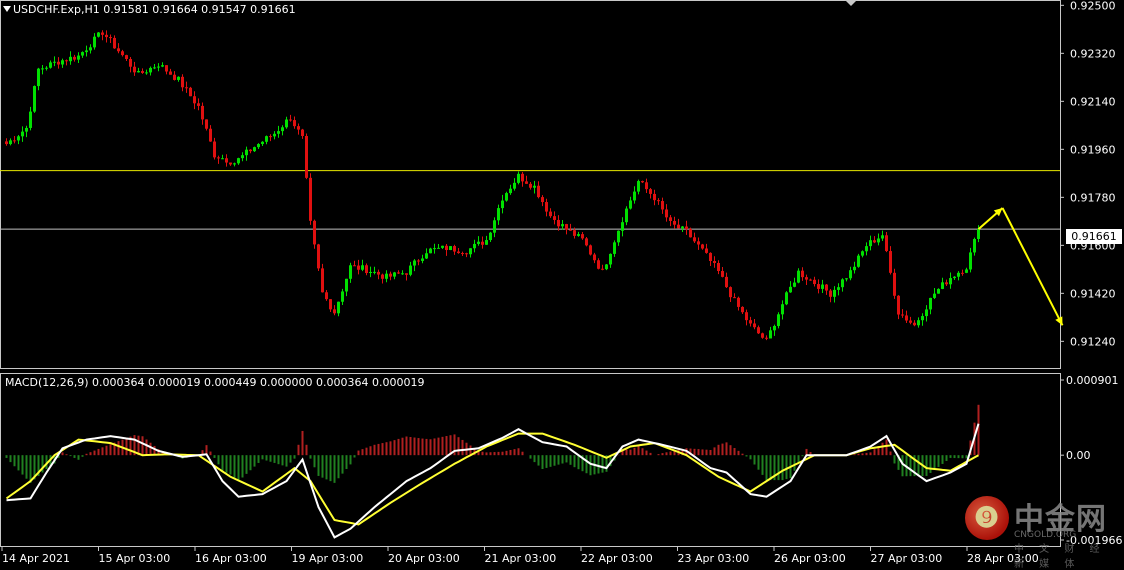 The height and width of the screenshot is (570, 1124). I want to click on price-axis-label: 0.91780, so click(1093, 197).